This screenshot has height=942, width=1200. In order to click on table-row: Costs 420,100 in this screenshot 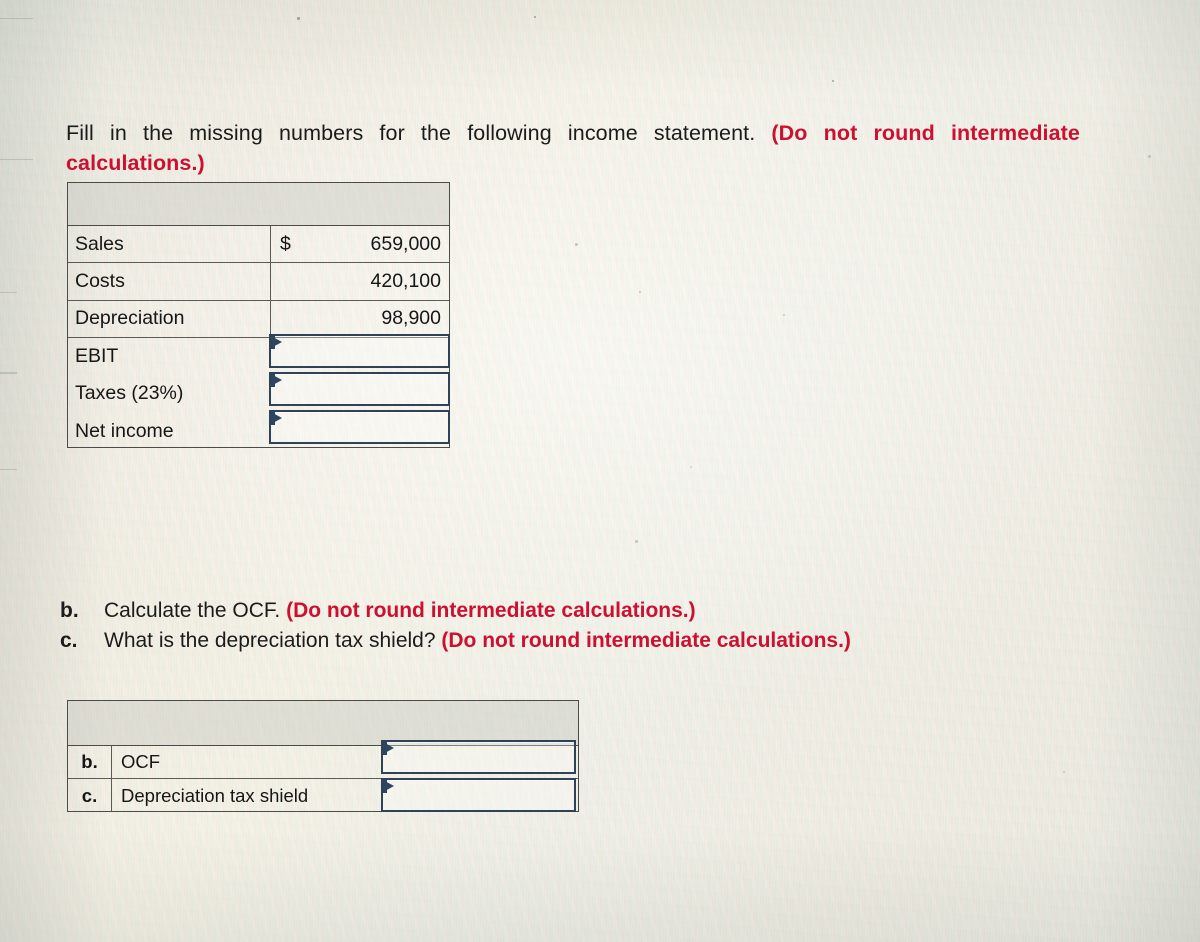, I will do `click(258, 282)`.